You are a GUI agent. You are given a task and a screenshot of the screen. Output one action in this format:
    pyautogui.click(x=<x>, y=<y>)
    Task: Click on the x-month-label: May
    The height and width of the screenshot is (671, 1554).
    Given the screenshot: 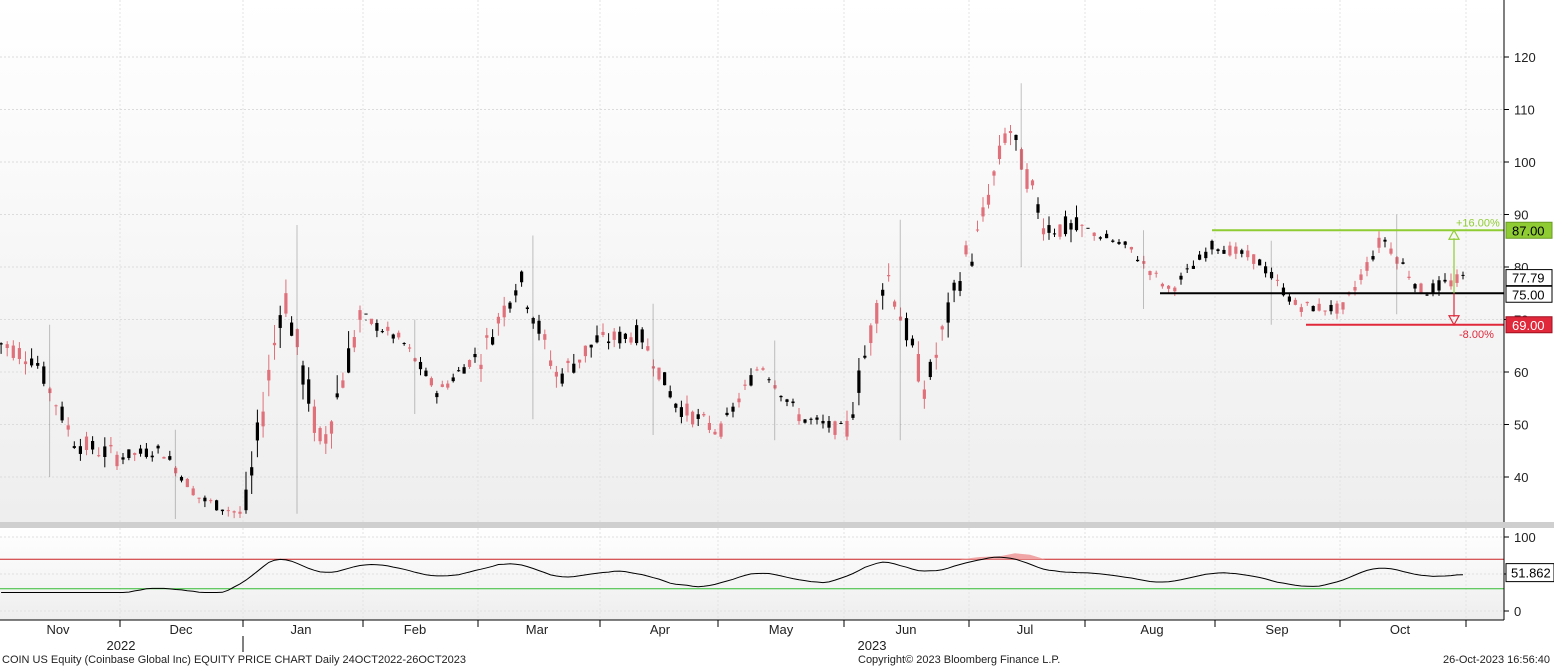 What is the action you would take?
    pyautogui.click(x=781, y=629)
    